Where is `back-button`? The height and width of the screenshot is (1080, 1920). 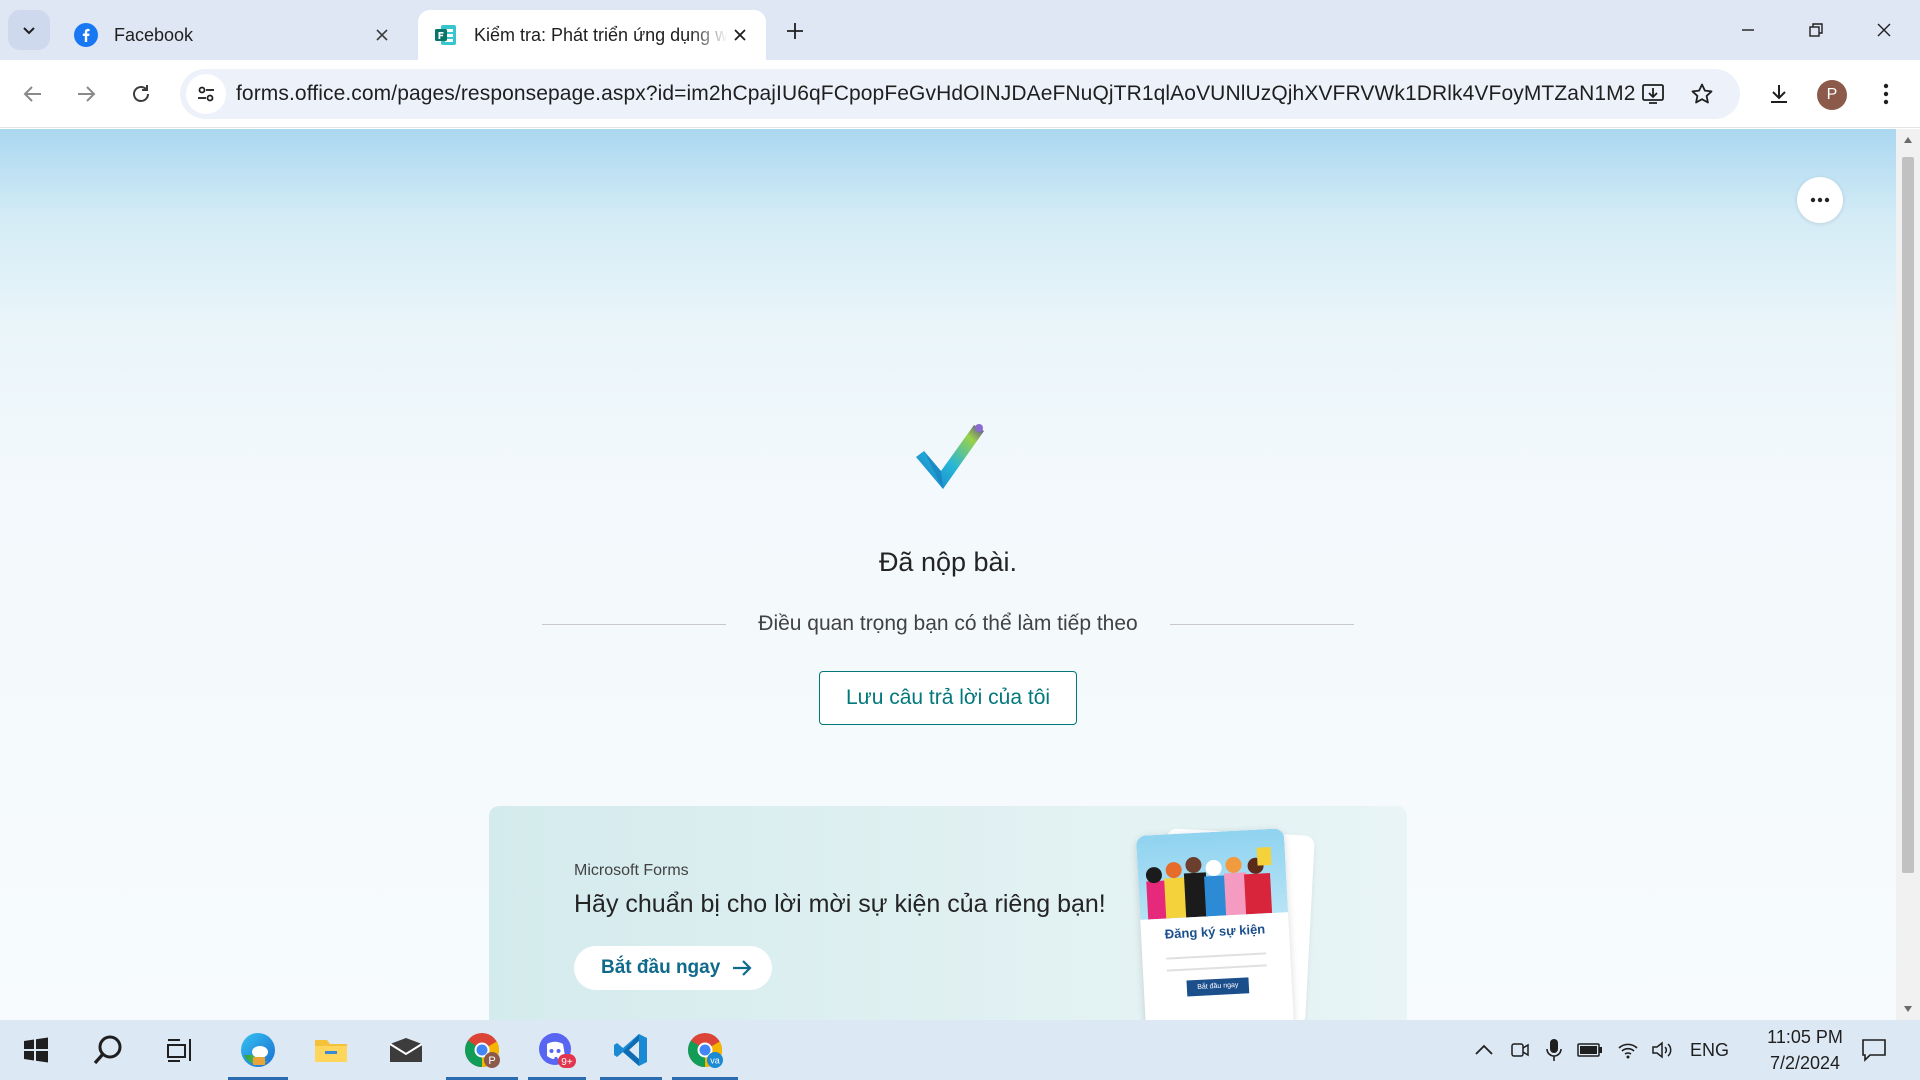 back-button is located at coordinates (33, 94).